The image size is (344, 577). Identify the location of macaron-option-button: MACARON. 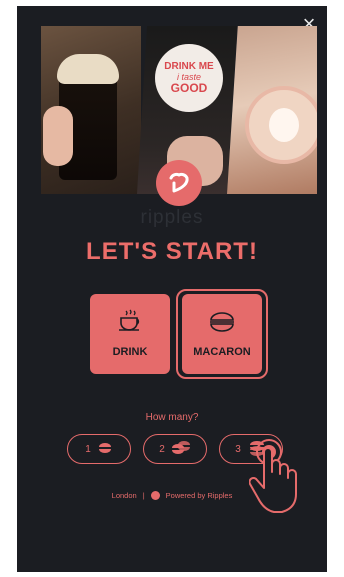
(222, 334).